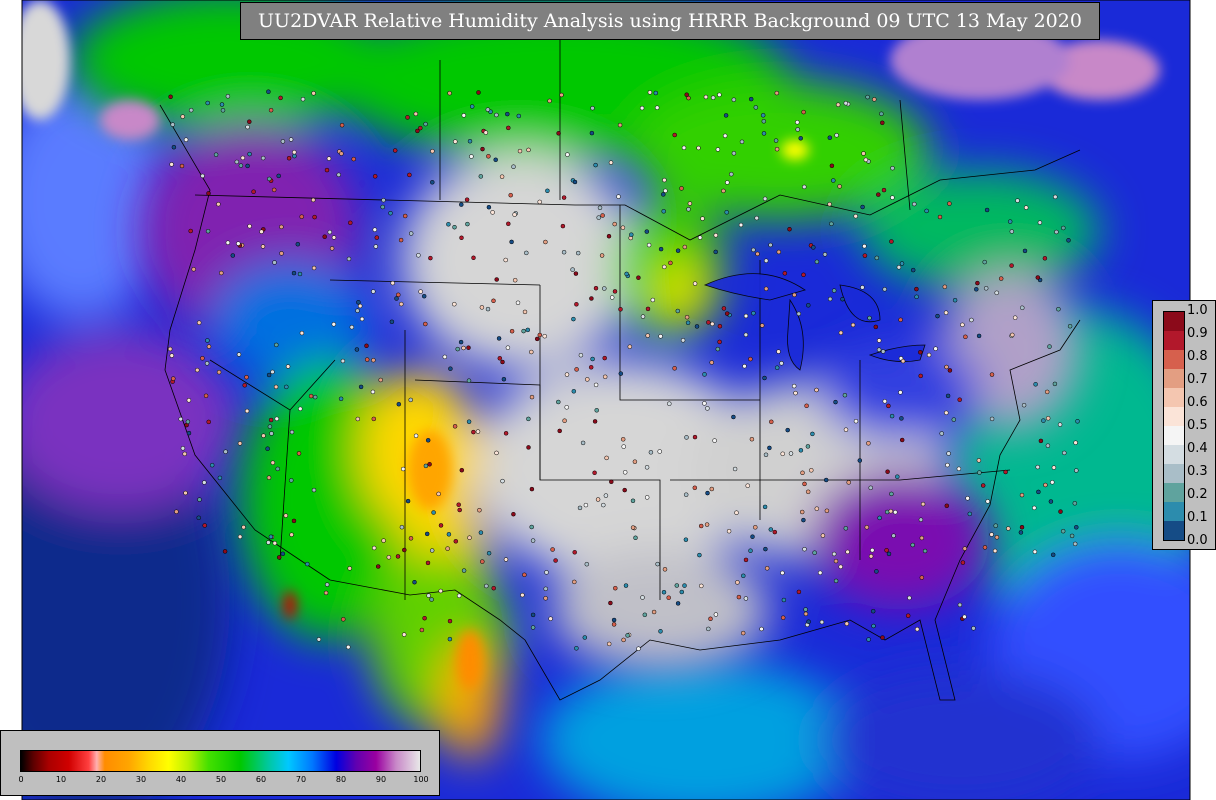  What do you see at coordinates (1174, 426) in the screenshot?
I see `obs-colorbar-gradient` at bounding box center [1174, 426].